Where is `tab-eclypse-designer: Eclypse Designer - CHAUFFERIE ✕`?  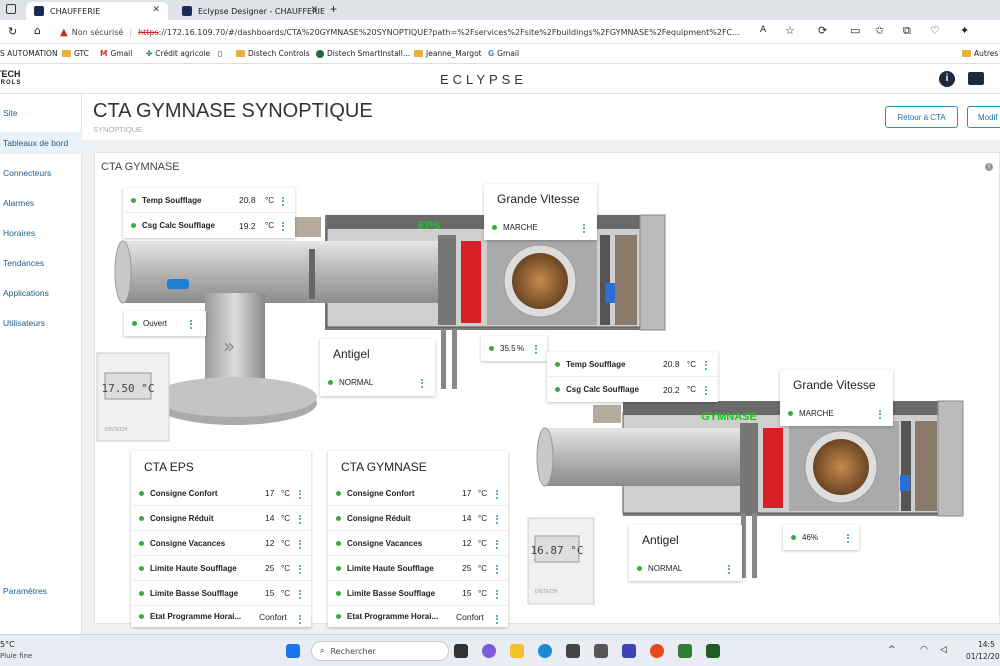 tab-eclypse-designer: Eclypse Designer - CHAUFFERIE ✕ is located at coordinates (250, 11).